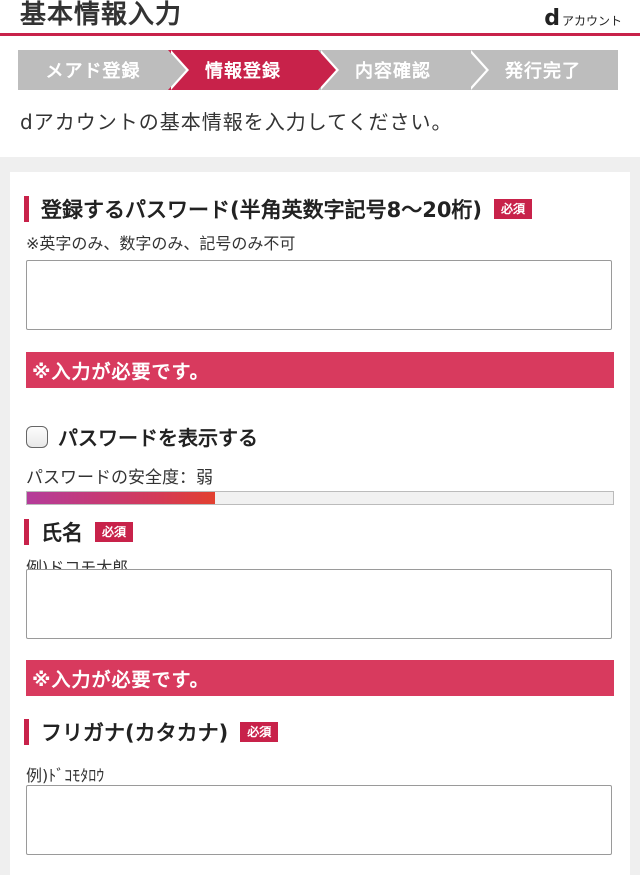  What do you see at coordinates (253, 70) in the screenshot?
I see `step-info-registration: 情報登録` at bounding box center [253, 70].